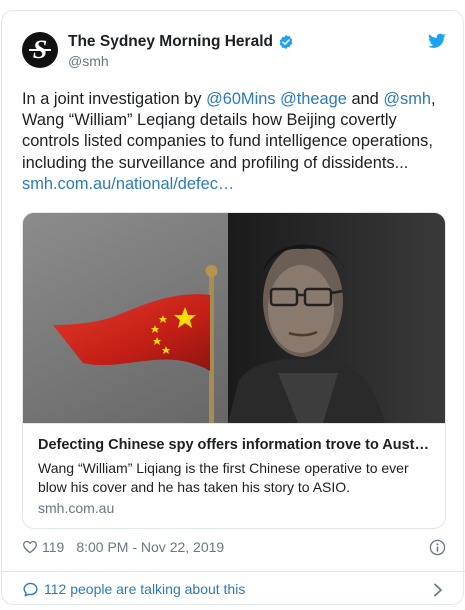 This screenshot has width=465, height=610. What do you see at coordinates (88, 61) in the screenshot?
I see `account-handle: @smh` at bounding box center [88, 61].